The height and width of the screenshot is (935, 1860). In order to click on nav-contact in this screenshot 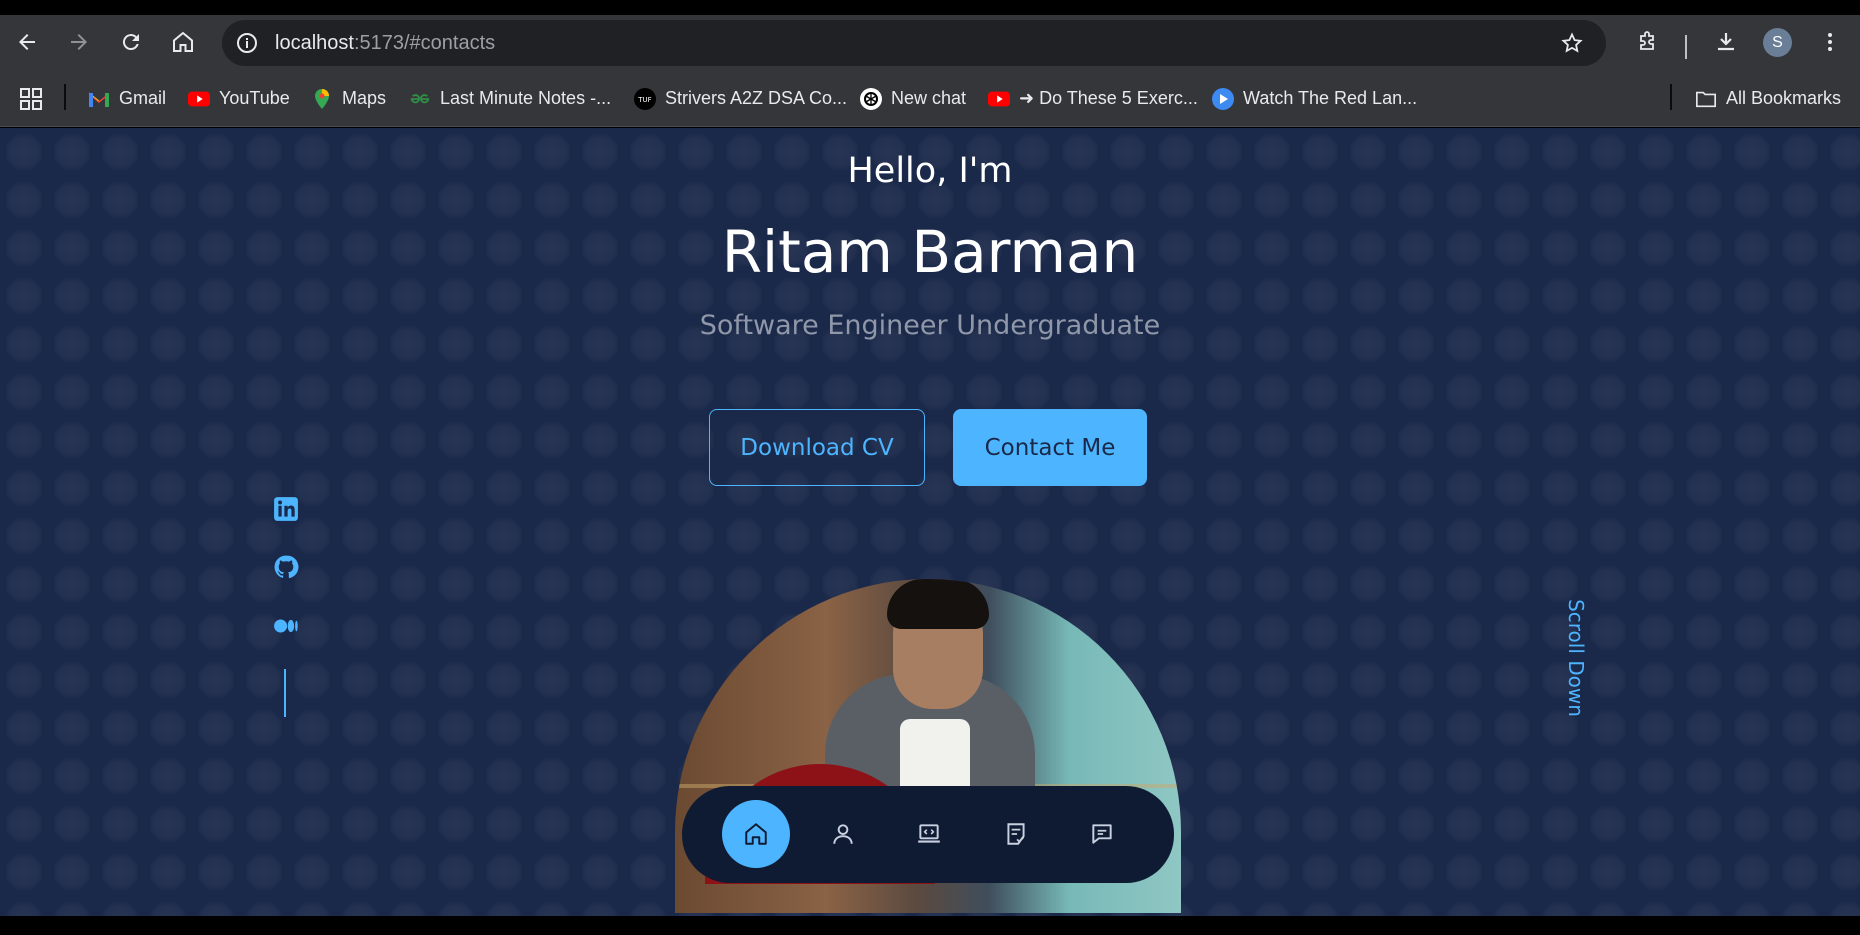, I will do `click(1102, 834)`.